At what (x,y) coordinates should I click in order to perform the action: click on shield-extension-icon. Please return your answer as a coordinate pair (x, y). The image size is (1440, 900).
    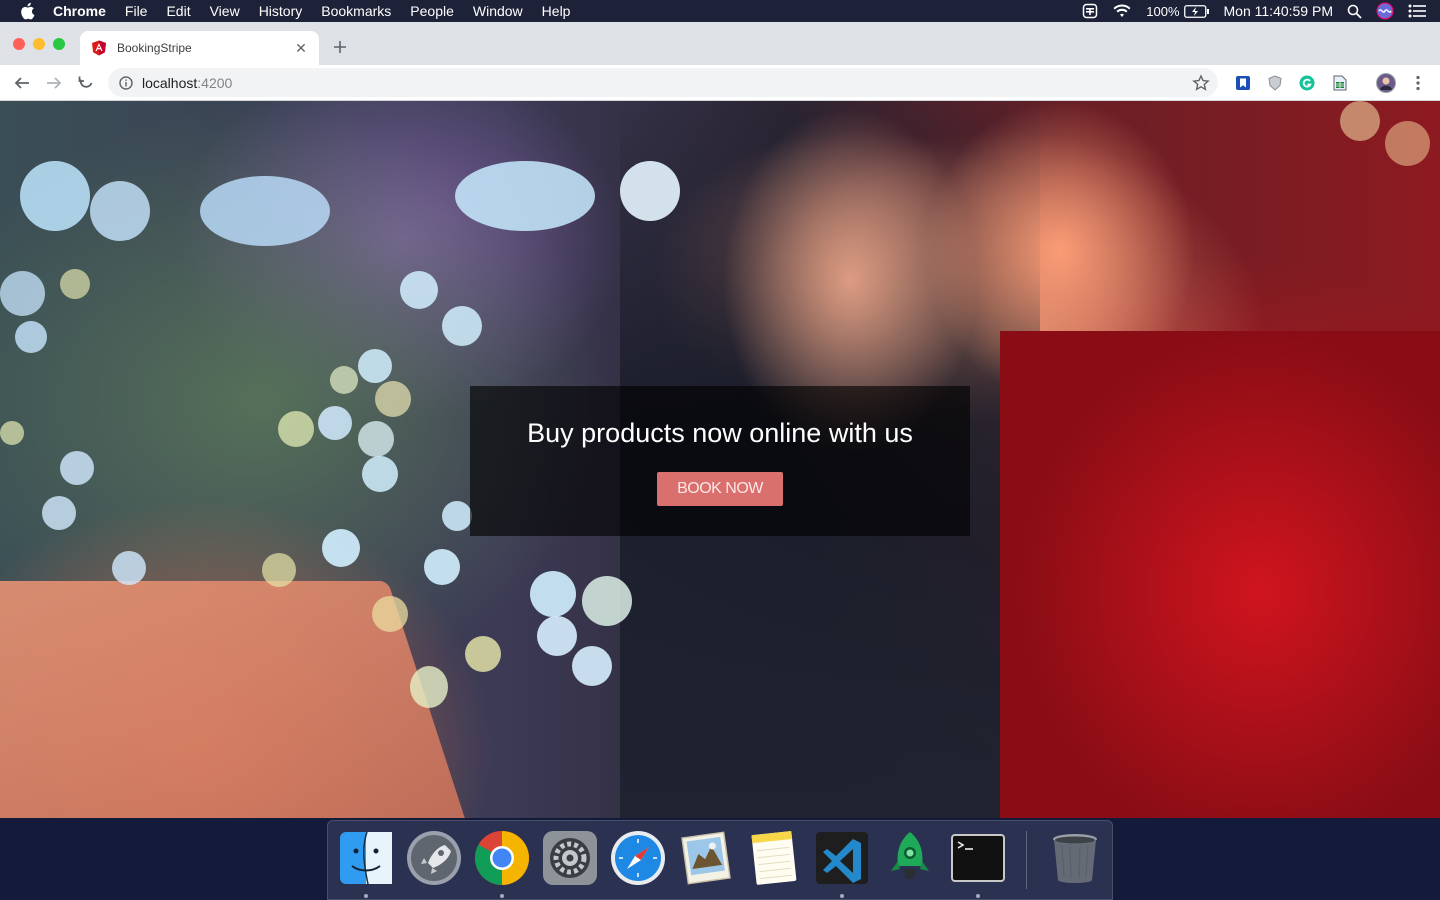
    Looking at the image, I should click on (1275, 83).